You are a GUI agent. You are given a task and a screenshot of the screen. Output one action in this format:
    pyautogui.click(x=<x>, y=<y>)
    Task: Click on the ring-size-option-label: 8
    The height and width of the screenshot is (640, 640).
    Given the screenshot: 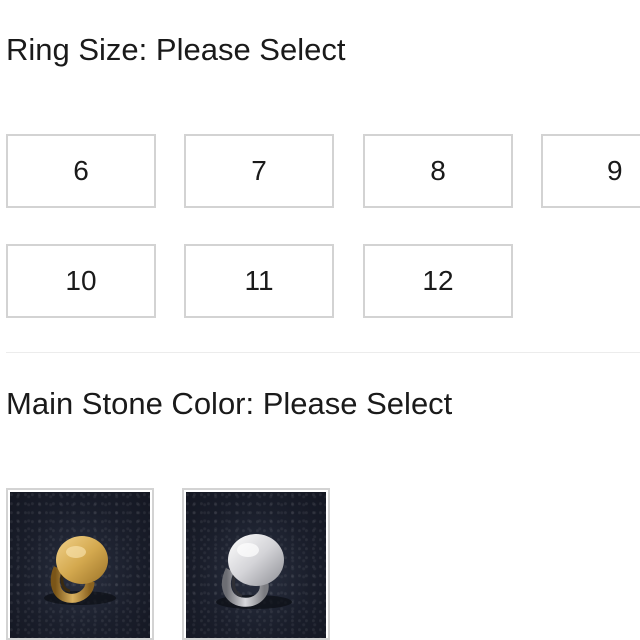 What is the action you would take?
    pyautogui.click(x=438, y=170)
    